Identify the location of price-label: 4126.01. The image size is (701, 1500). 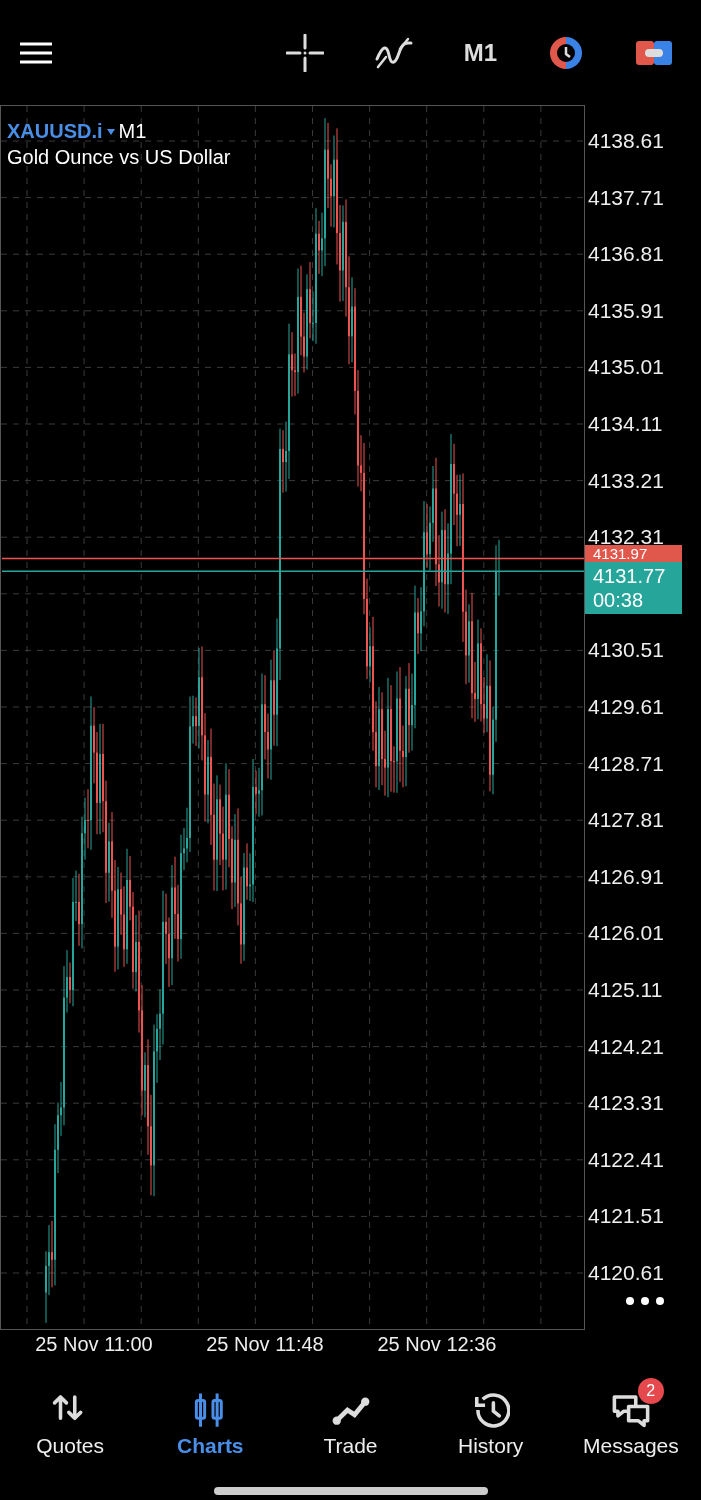
(626, 933).